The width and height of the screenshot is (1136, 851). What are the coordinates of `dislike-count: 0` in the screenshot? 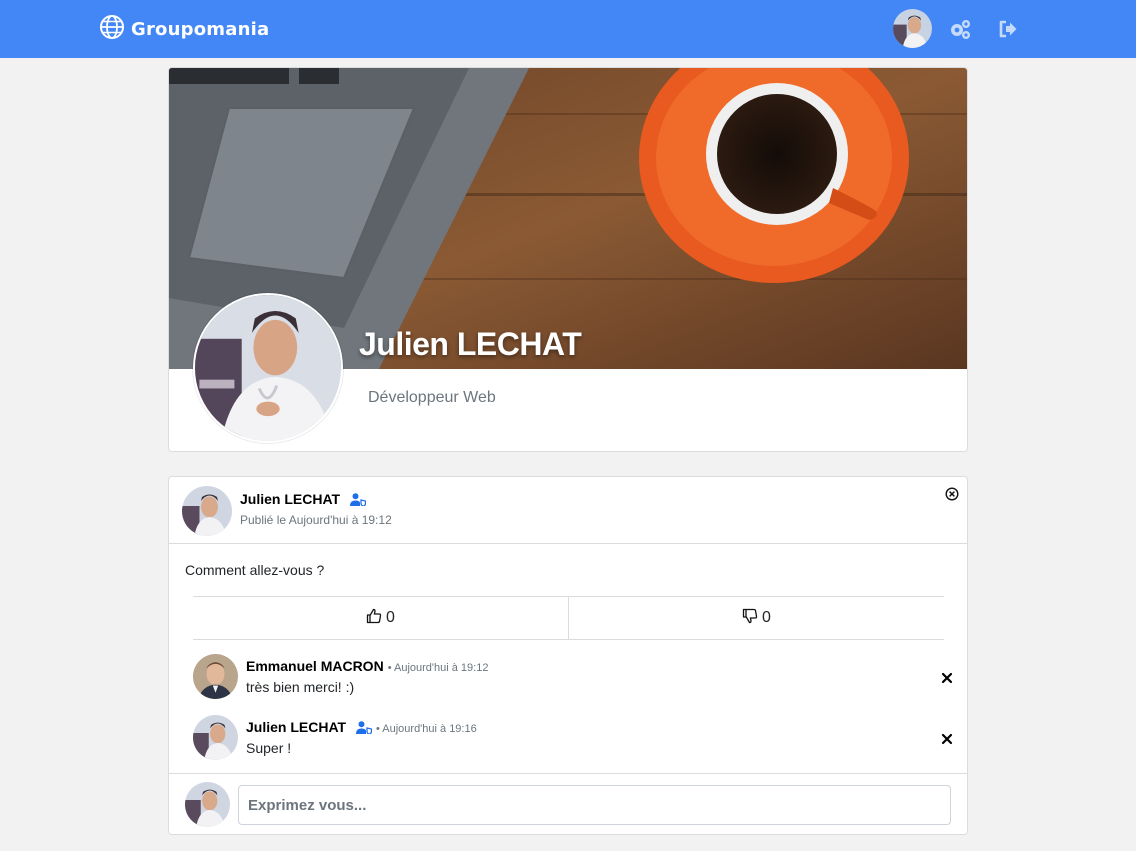 It's located at (766, 617).